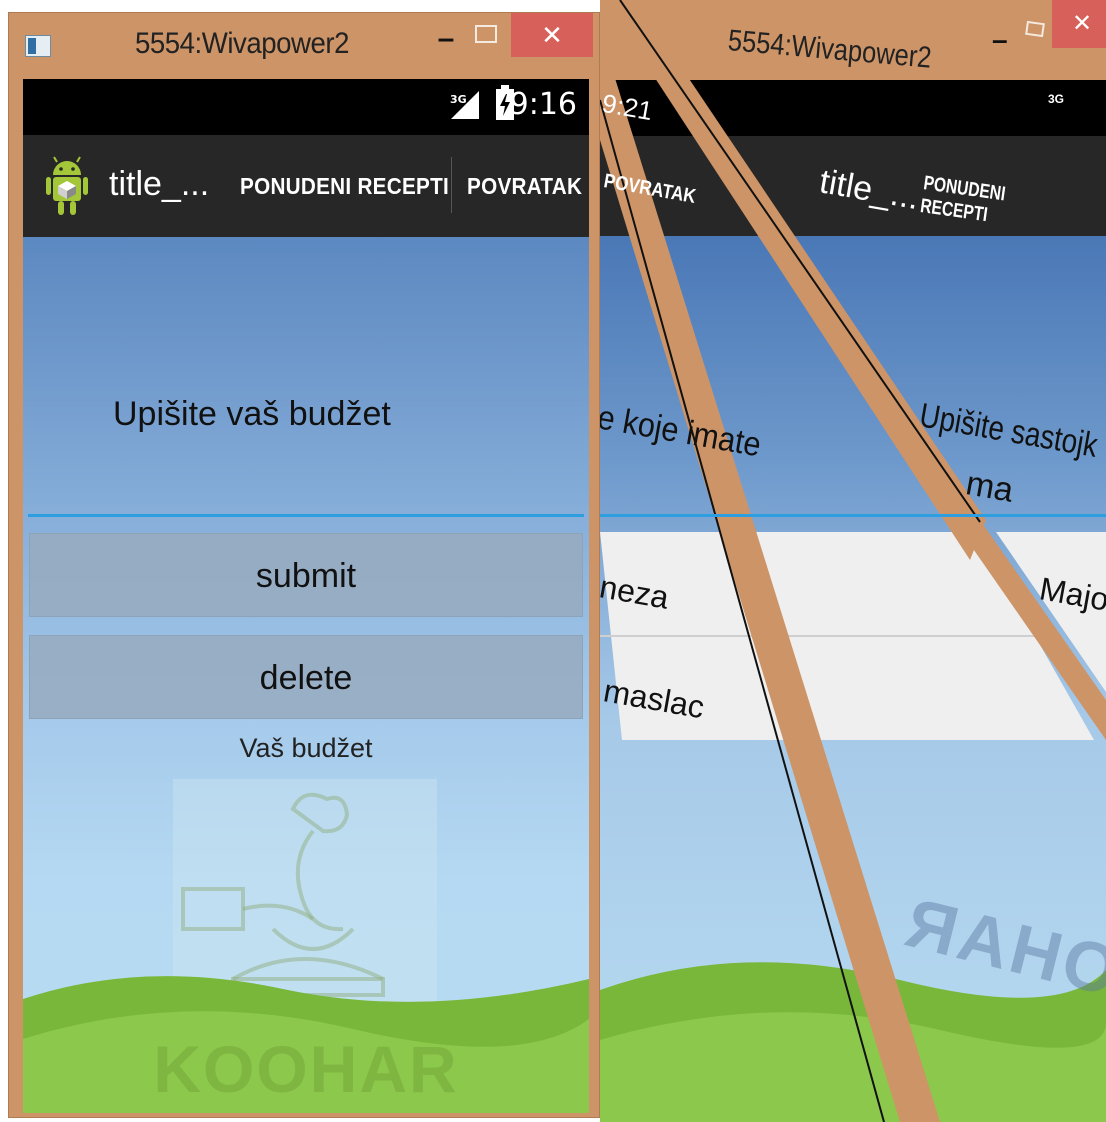 The image size is (1106, 1122). Describe the element at coordinates (1000, 40) in the screenshot. I see `second-minimize-button: –` at that location.